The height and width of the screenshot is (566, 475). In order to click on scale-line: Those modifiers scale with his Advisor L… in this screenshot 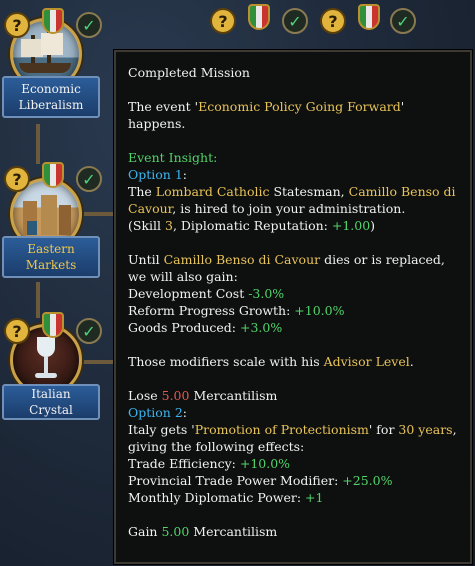, I will do `click(271, 361)`.